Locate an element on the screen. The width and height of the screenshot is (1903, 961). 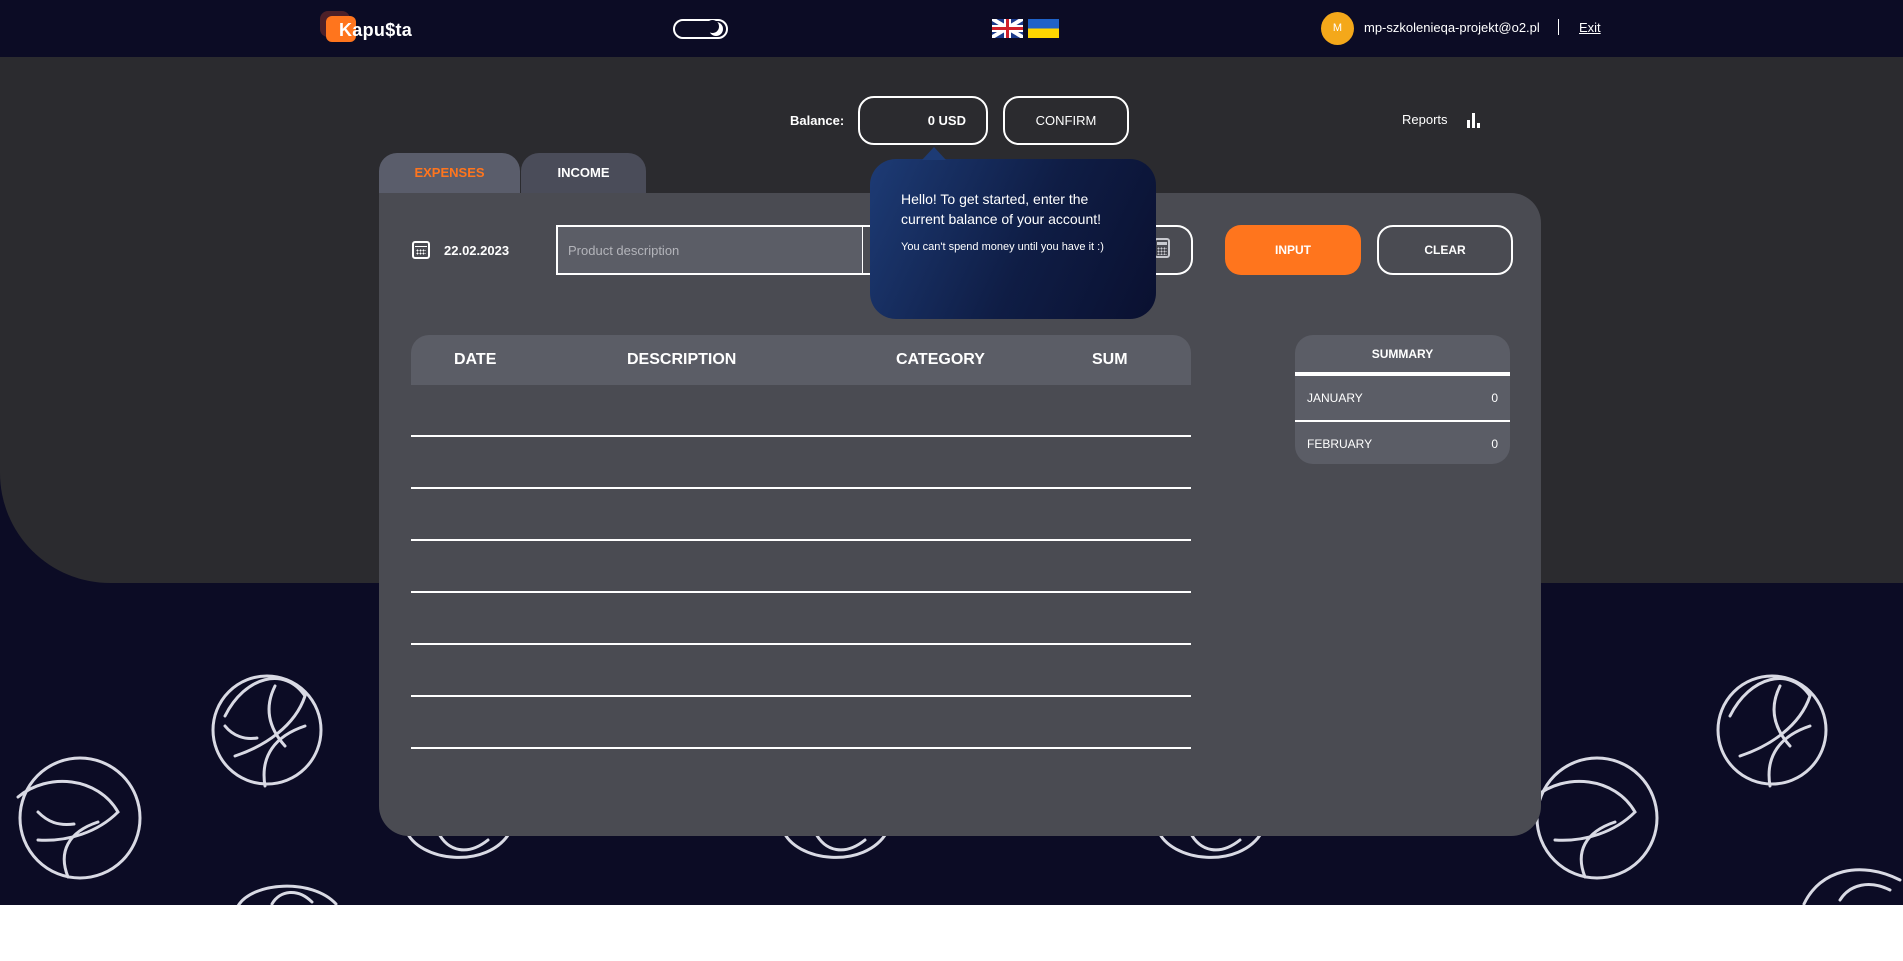
summary-row: JANUARY 0 is located at coordinates (1402, 398).